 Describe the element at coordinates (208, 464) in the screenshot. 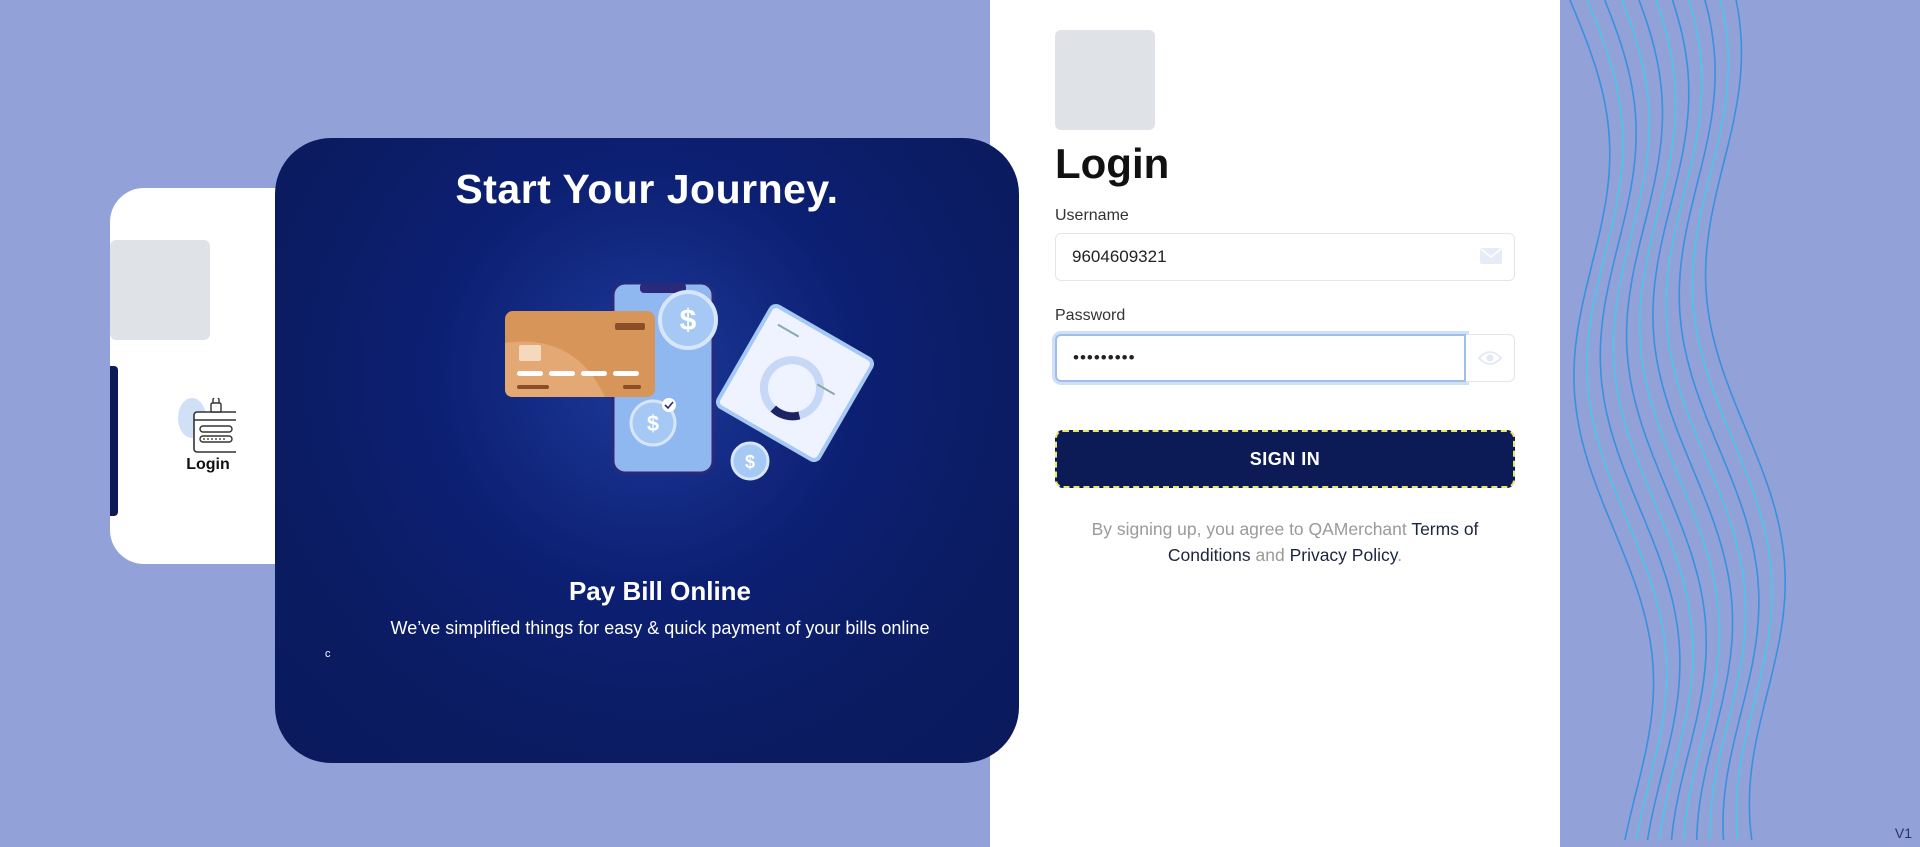

I see `side-nav-item-label: Login` at that location.